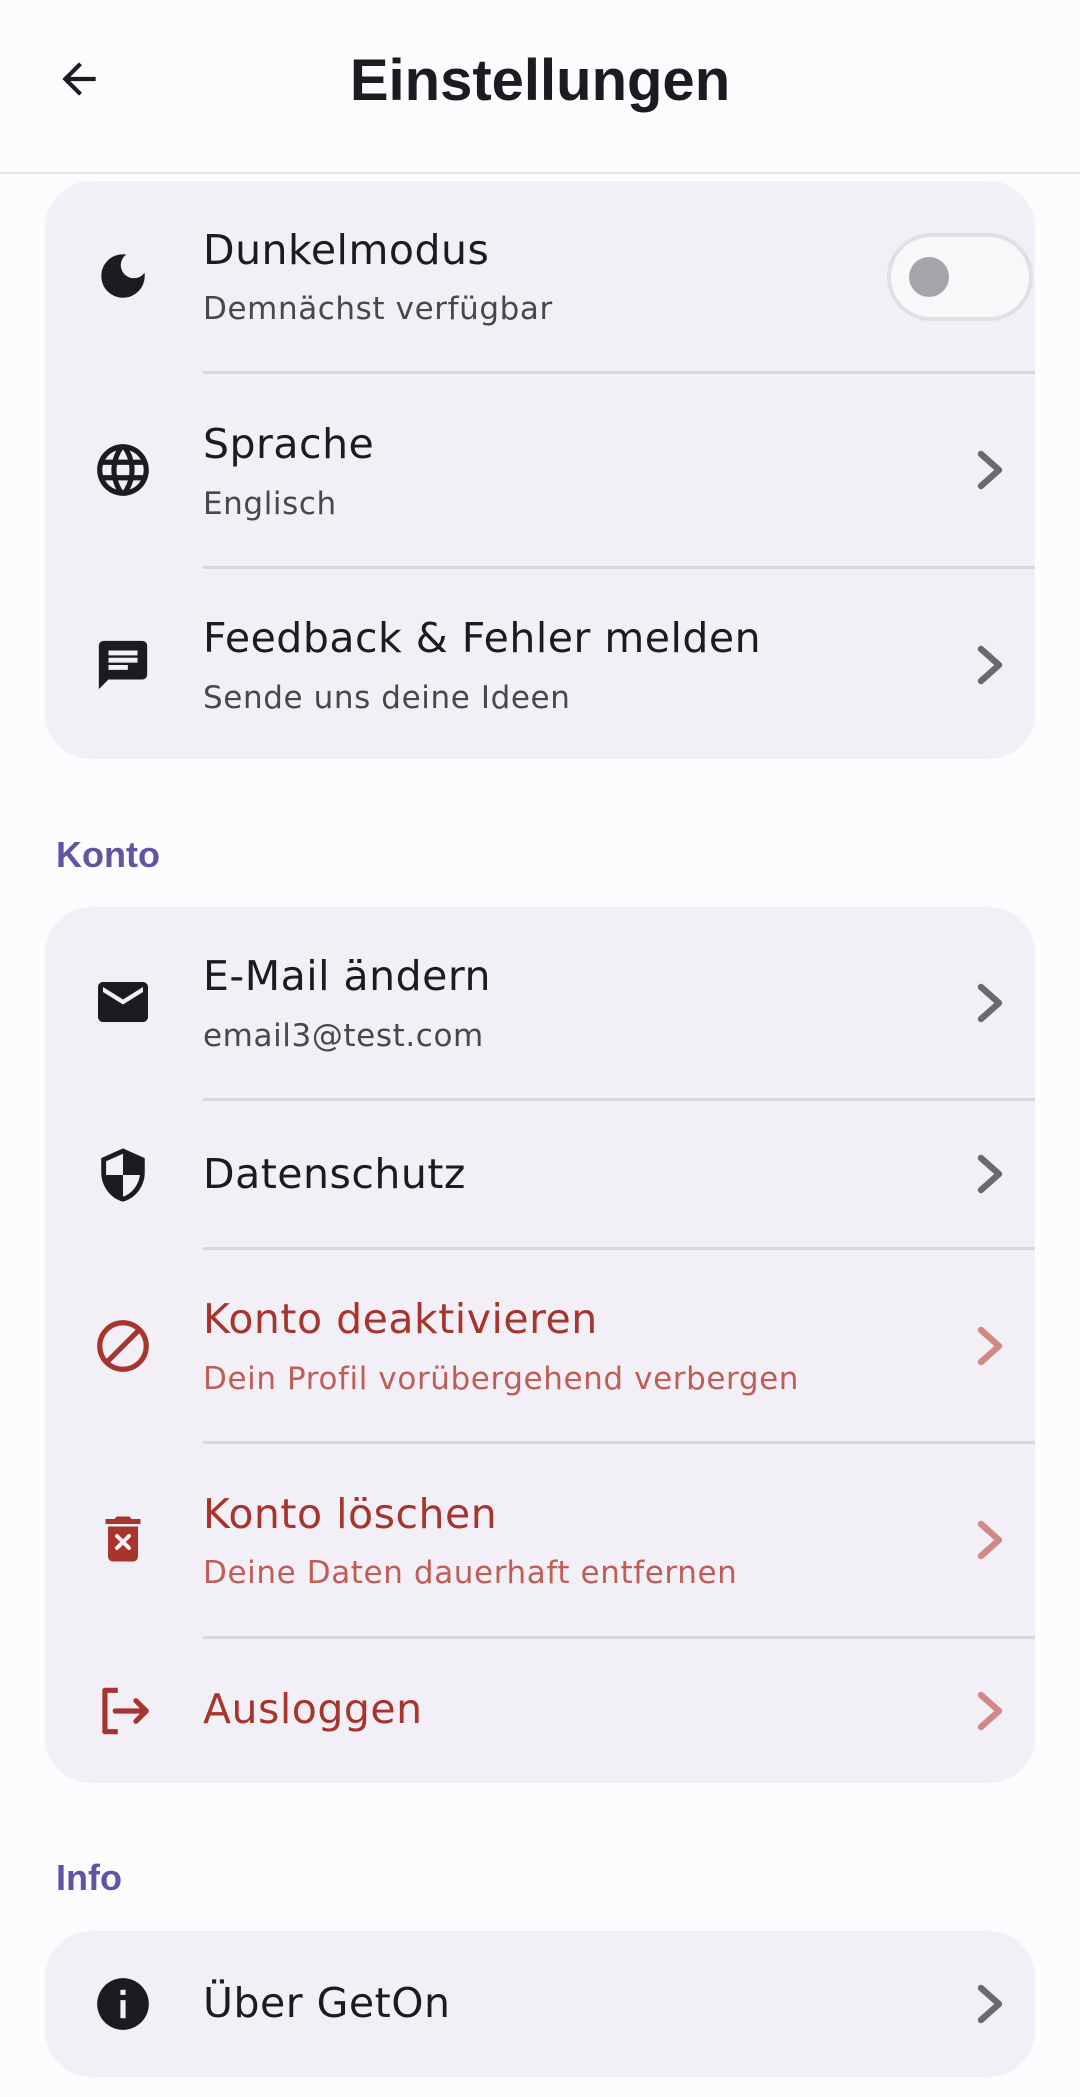 This screenshot has width=1080, height=2097. I want to click on globe-icon, so click(123, 470).